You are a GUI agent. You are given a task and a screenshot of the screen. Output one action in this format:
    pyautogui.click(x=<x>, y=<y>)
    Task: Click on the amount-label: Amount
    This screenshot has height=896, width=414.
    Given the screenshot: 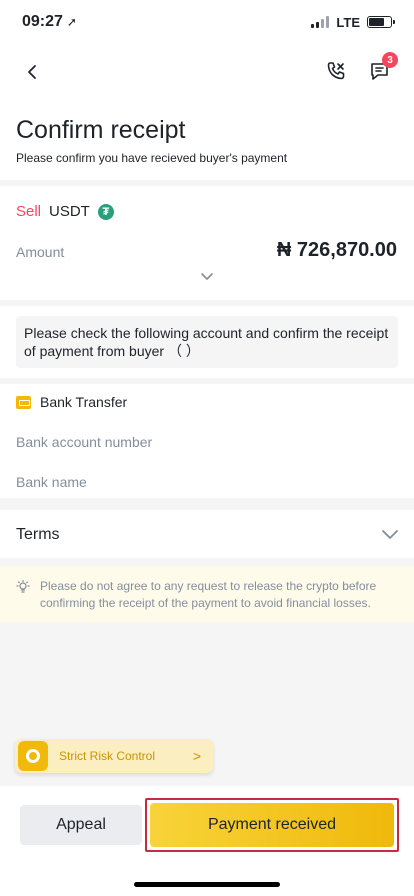 What is the action you would take?
    pyautogui.click(x=40, y=252)
    